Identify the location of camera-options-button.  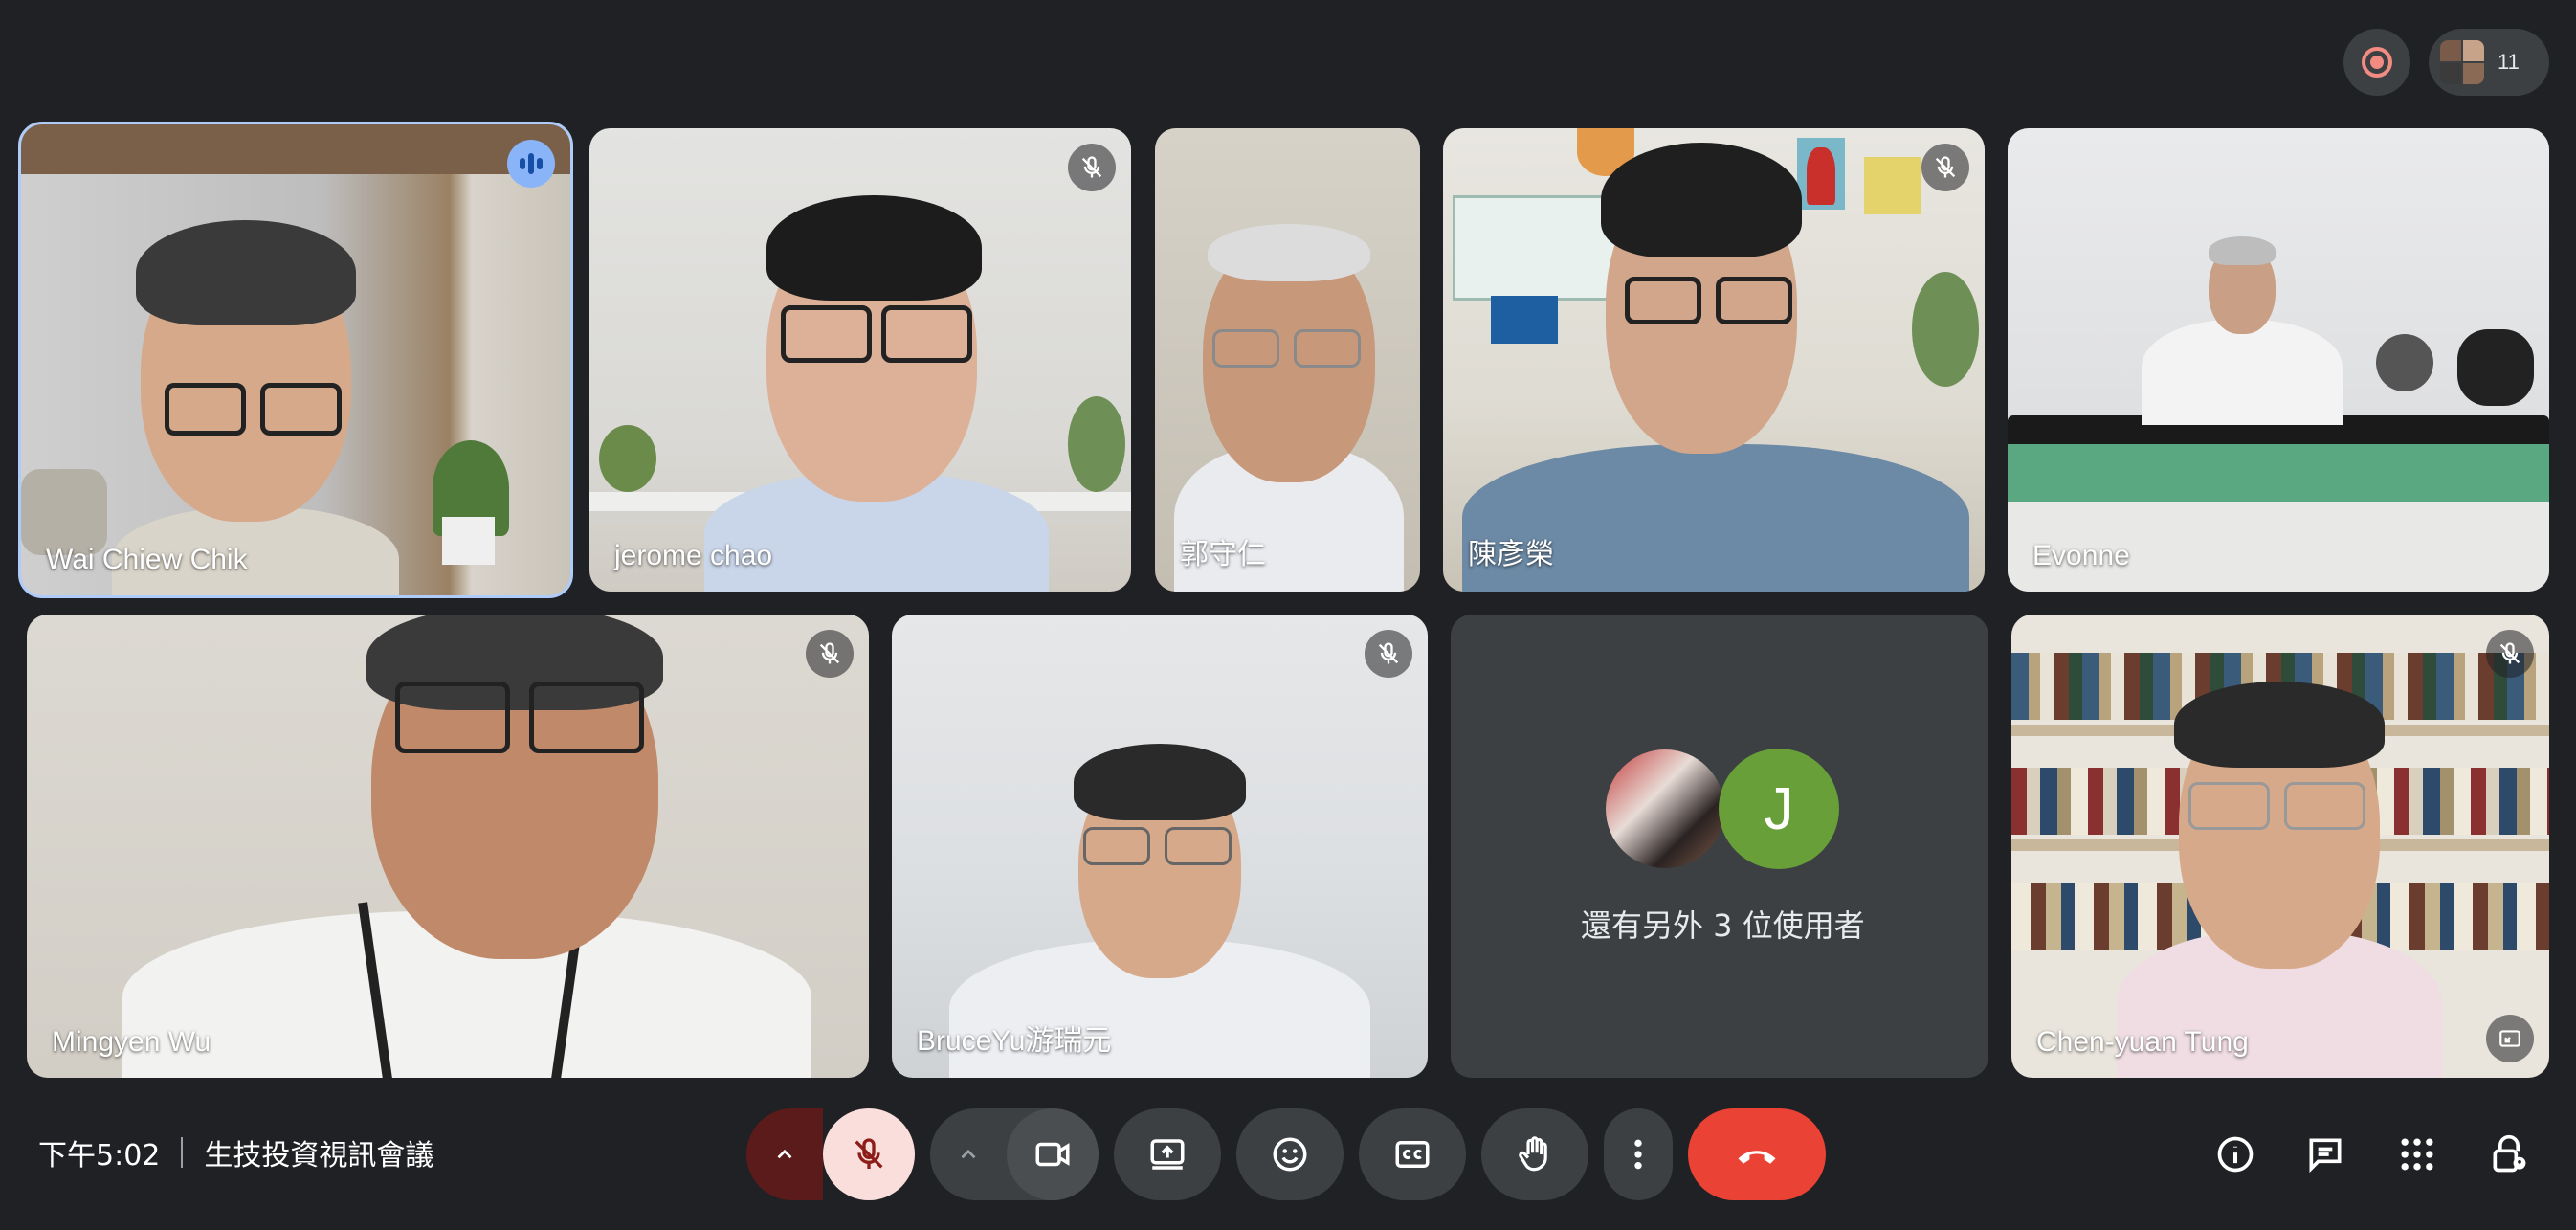
(968, 1154).